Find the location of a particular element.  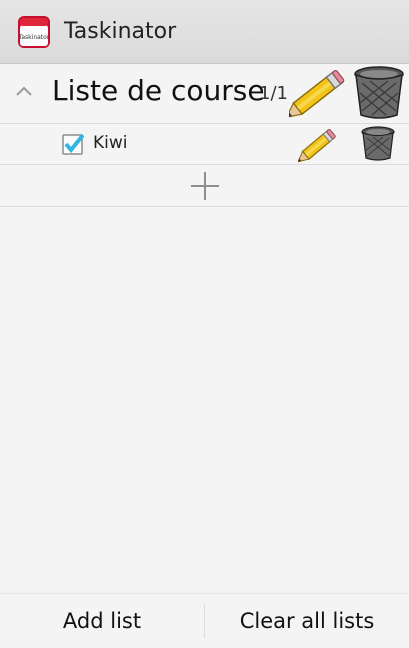

task-row: Kiwi is located at coordinates (204, 144).